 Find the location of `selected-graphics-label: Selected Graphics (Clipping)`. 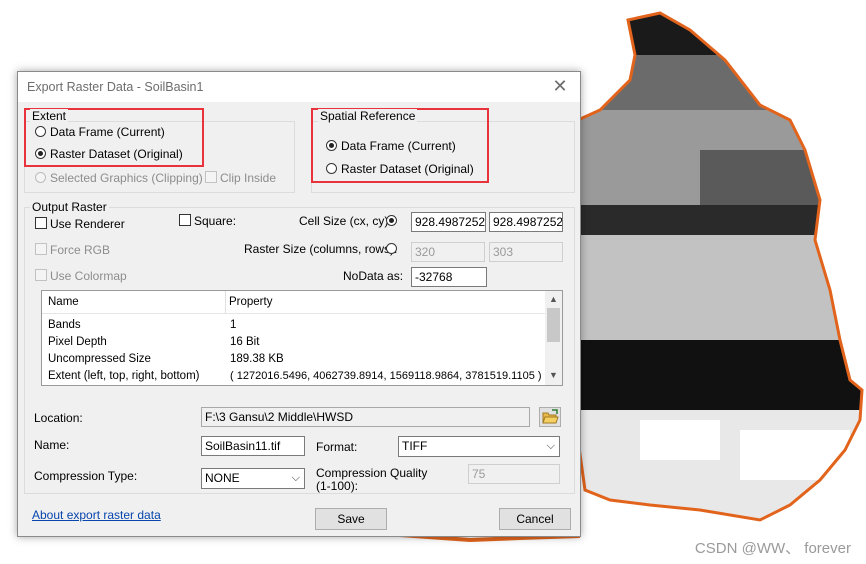

selected-graphics-label: Selected Graphics (Clipping) is located at coordinates (126, 178).